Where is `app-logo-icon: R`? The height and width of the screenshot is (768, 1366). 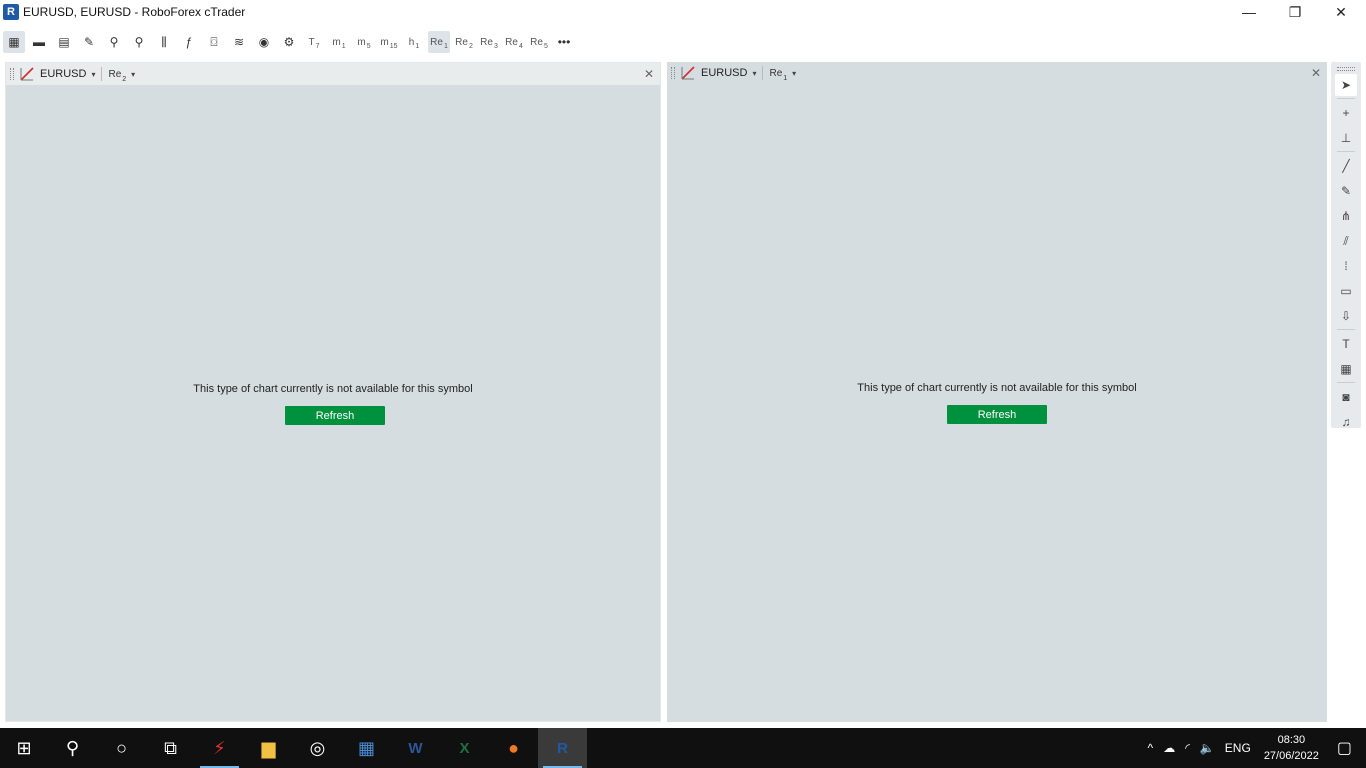 app-logo-icon: R is located at coordinates (11, 12).